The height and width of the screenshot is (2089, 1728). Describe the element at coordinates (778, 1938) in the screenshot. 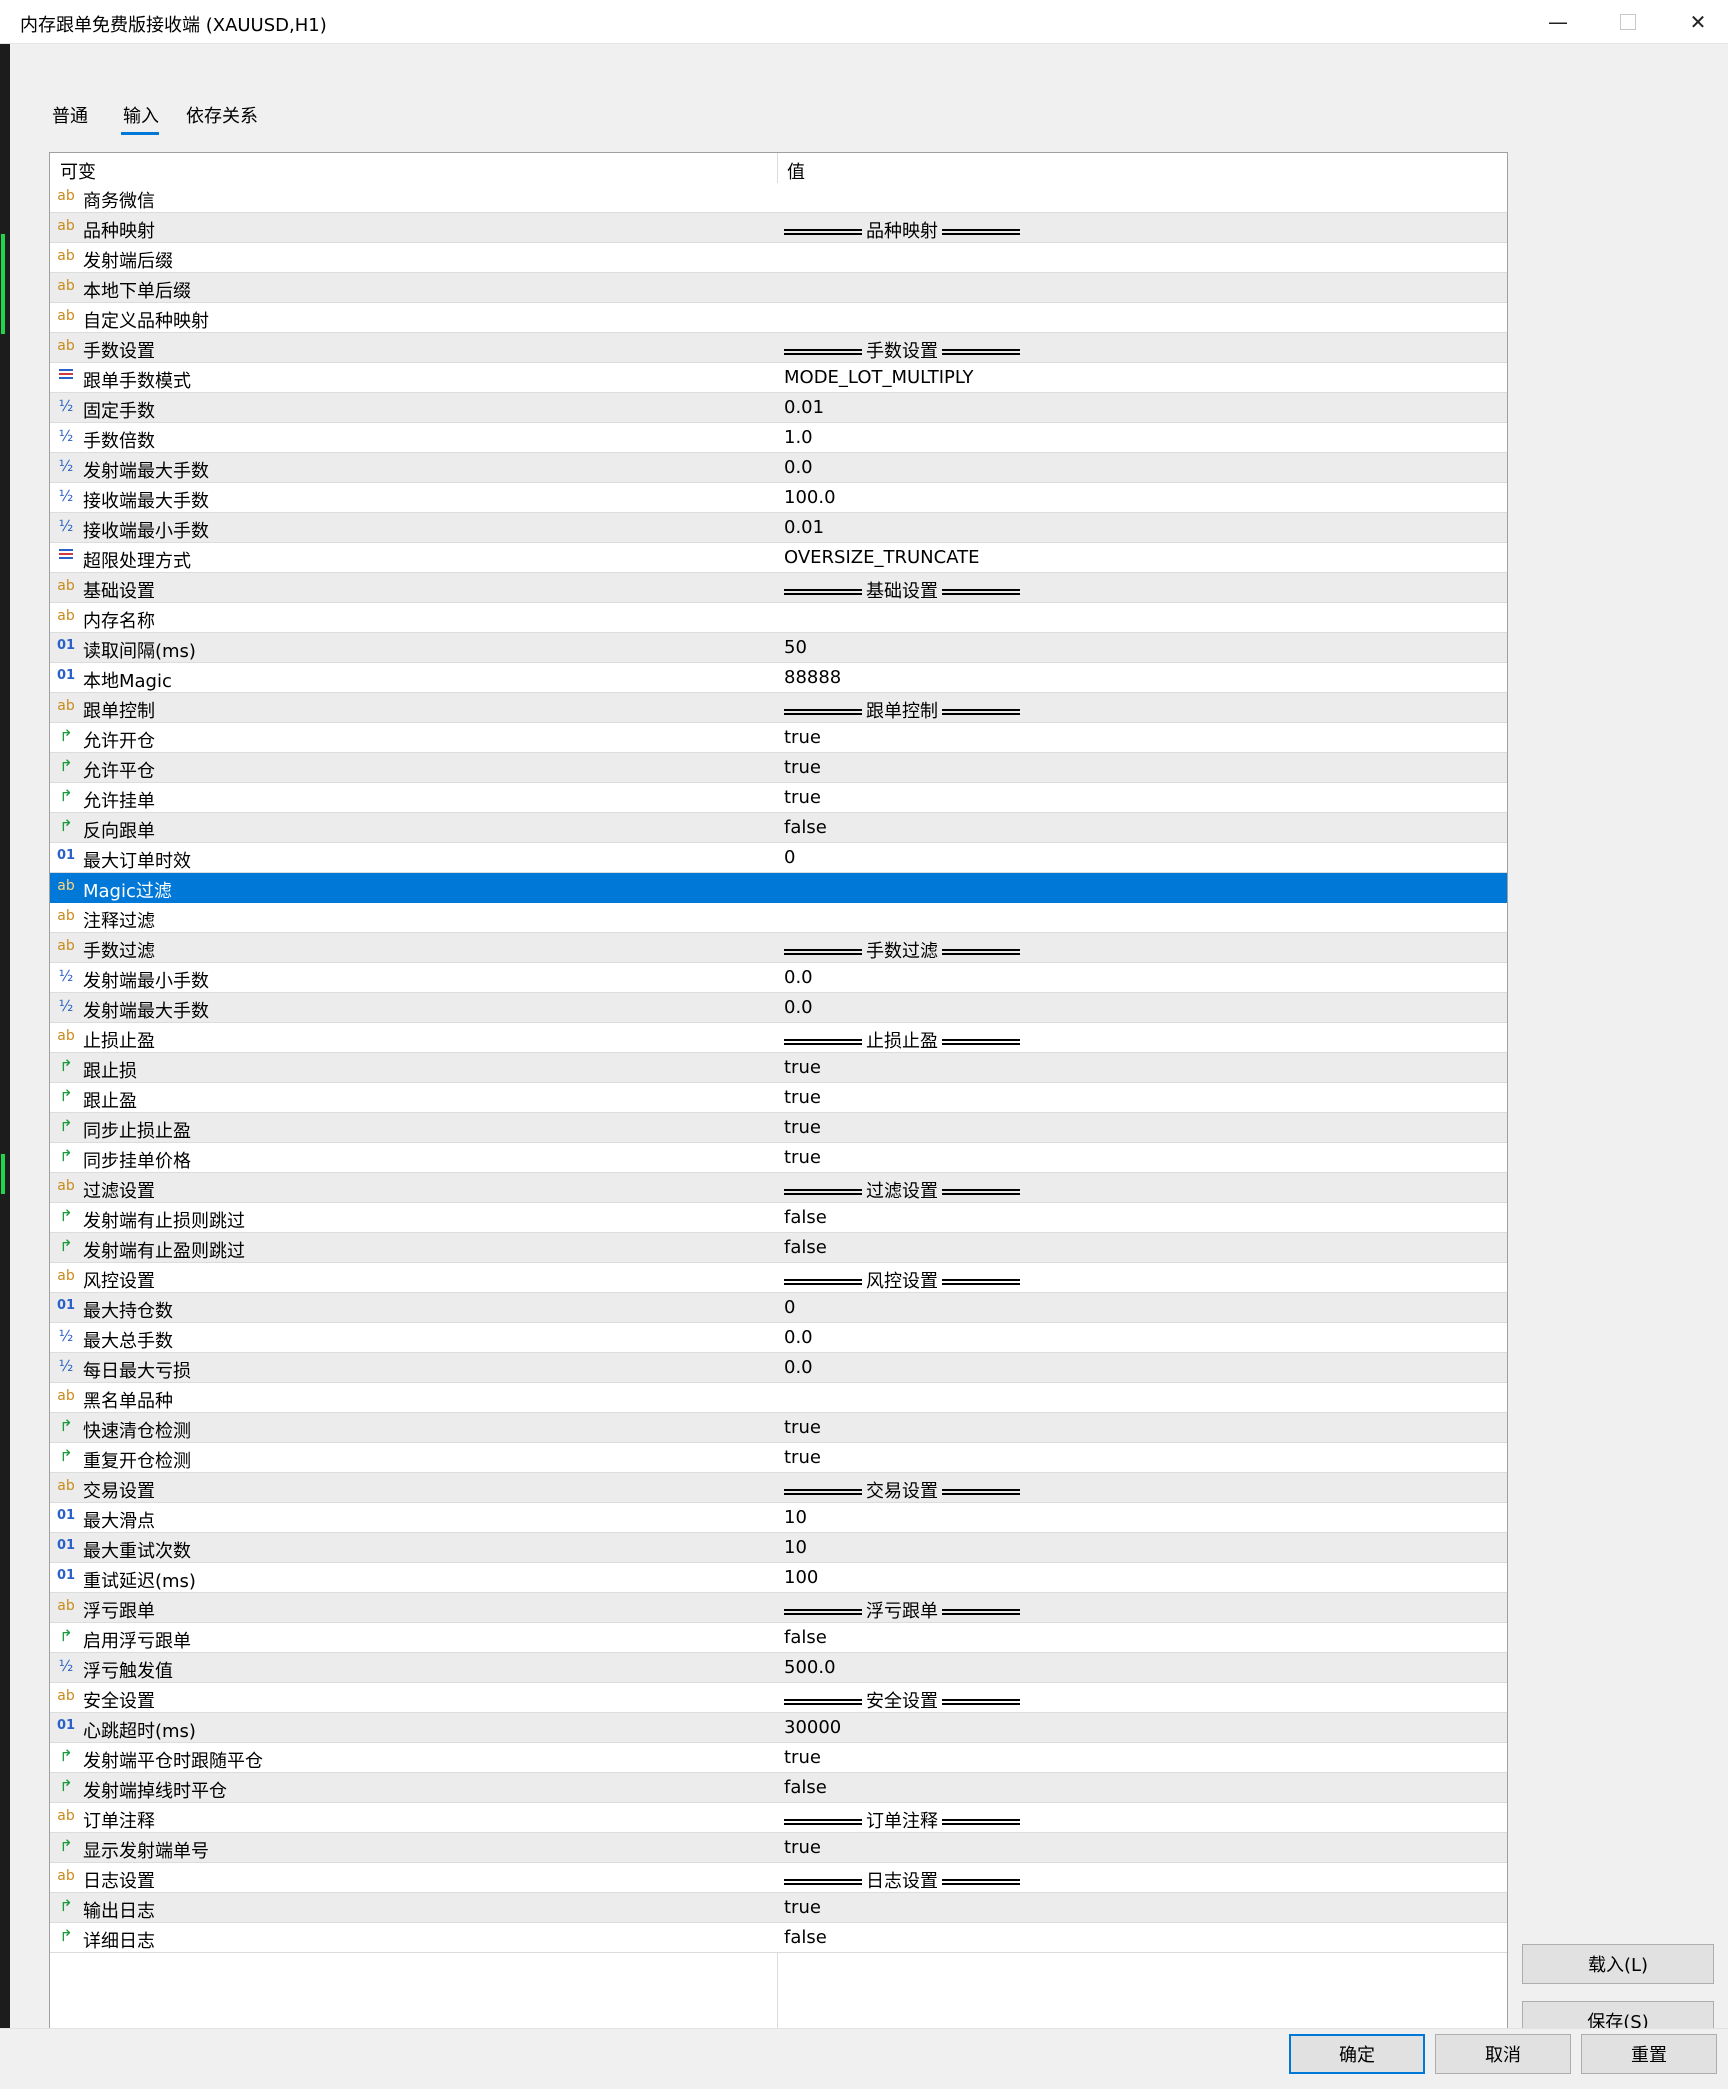

I see `grid-row: ↱ 详细日志 false` at that location.